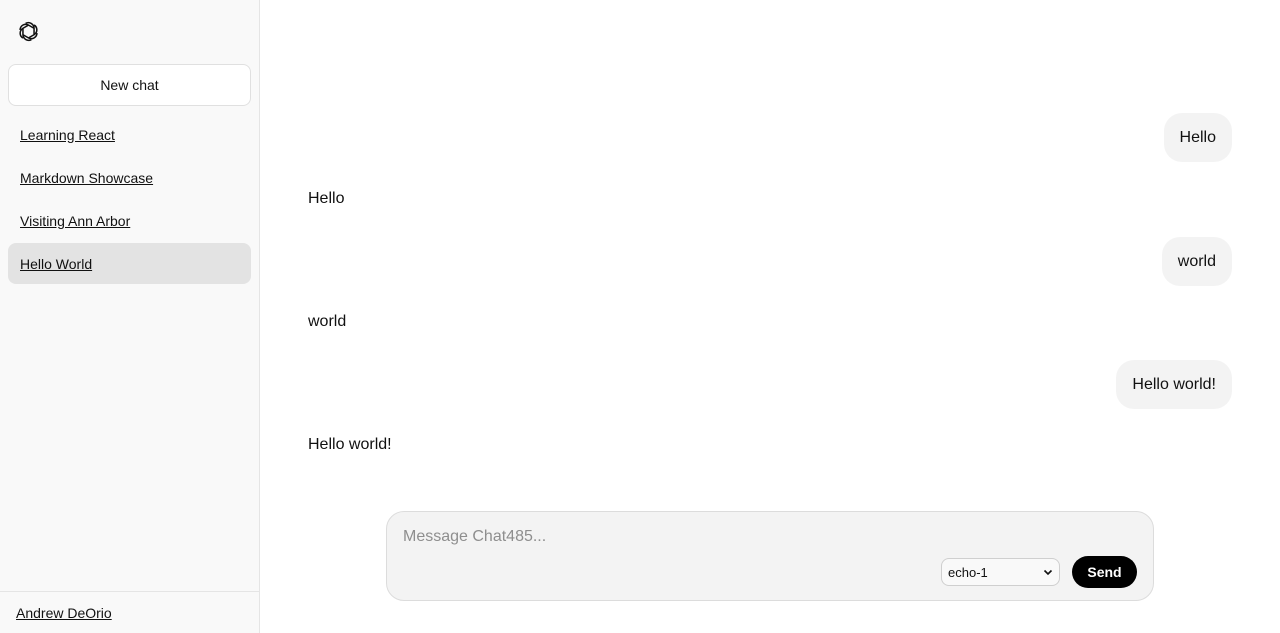 This screenshot has width=1280, height=633. I want to click on user-message-bubble: Hello, so click(1197, 137).